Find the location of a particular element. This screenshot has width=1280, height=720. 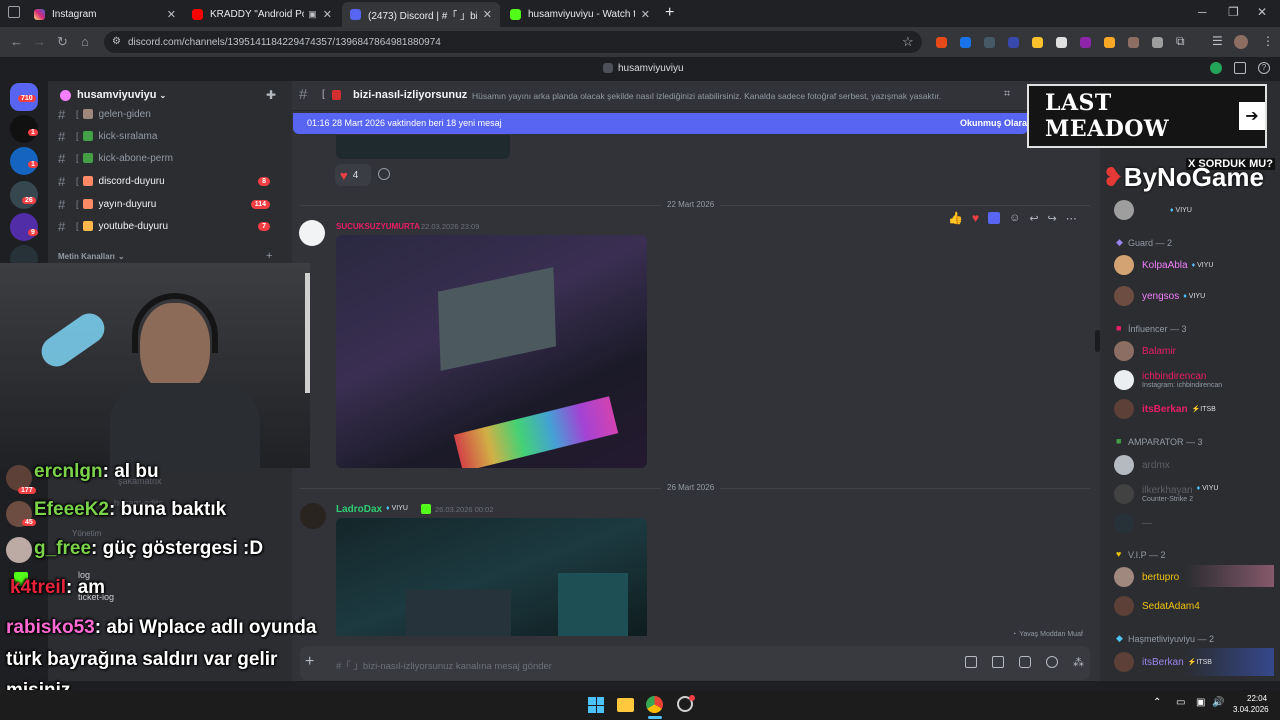

display-icon: ▣ is located at coordinates (1200, 702).